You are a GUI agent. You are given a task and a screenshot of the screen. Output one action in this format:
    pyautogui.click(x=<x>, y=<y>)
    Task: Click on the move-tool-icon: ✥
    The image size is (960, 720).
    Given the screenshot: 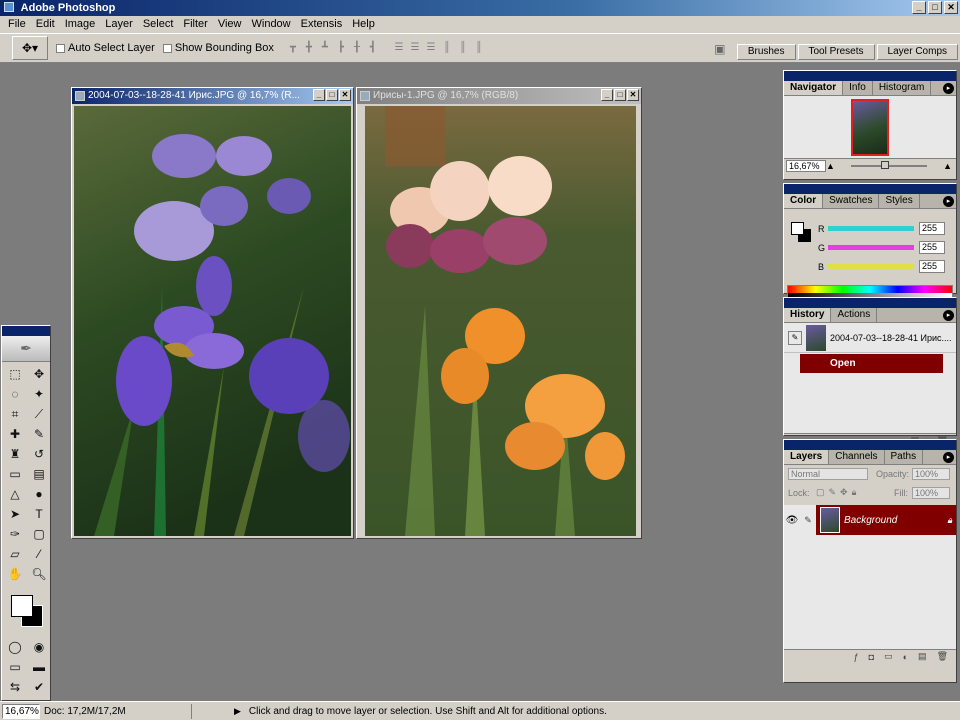 What is the action you would take?
    pyautogui.click(x=39, y=374)
    